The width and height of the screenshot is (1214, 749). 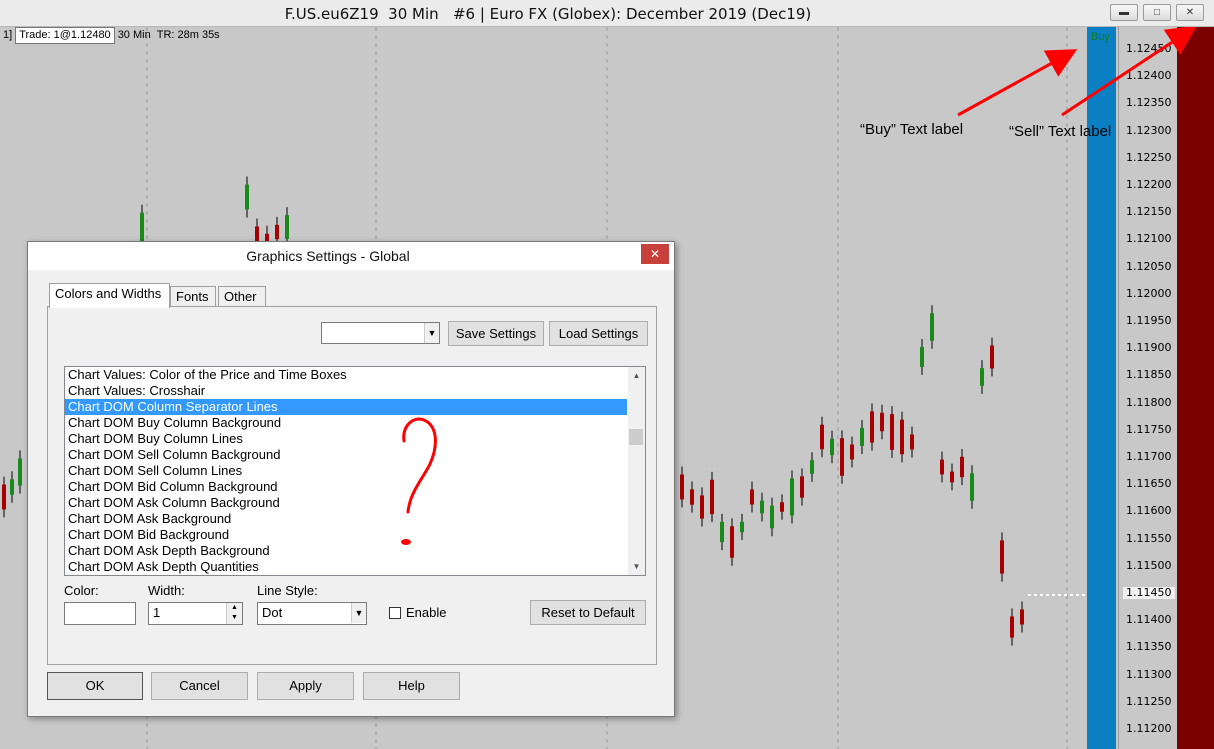 I want to click on spin-arrows-icon: ▲ ▼, so click(x=234, y=613).